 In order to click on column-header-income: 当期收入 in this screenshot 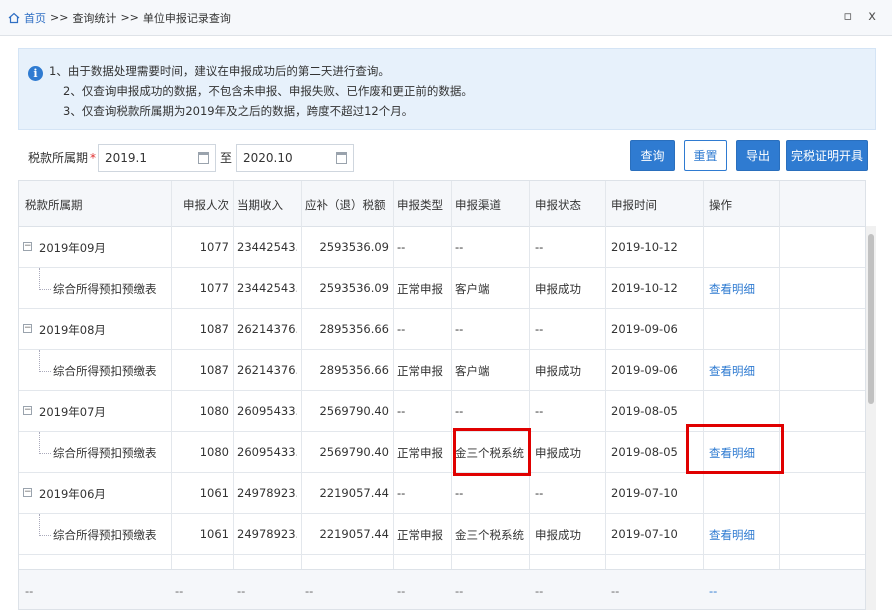, I will do `click(260, 205)`.